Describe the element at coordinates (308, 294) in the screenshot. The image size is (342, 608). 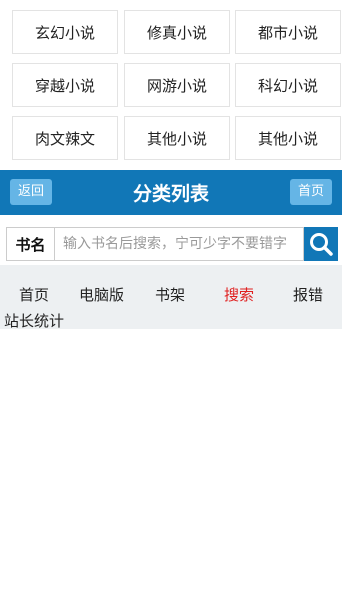
I see `nav-item-report: 报错` at that location.